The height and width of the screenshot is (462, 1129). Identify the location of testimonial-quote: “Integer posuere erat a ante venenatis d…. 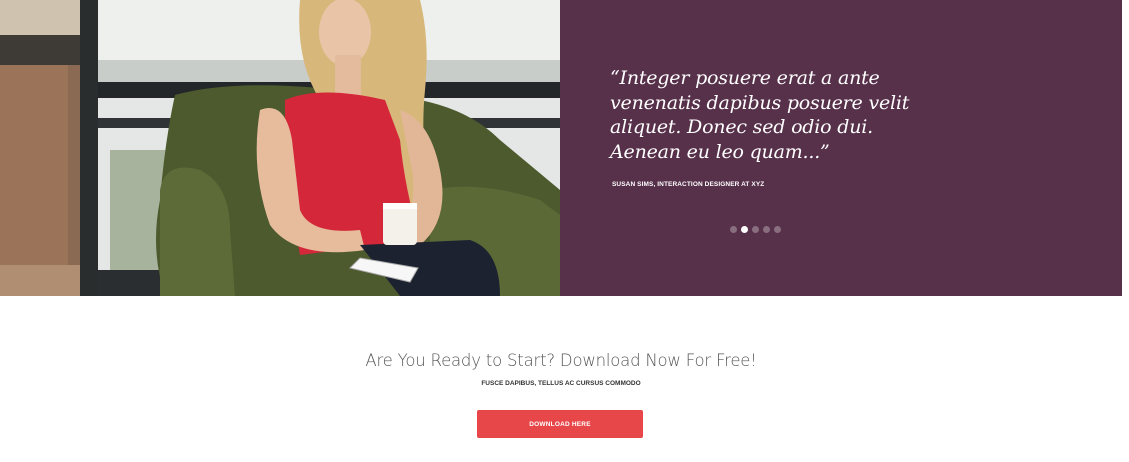
(760, 115).